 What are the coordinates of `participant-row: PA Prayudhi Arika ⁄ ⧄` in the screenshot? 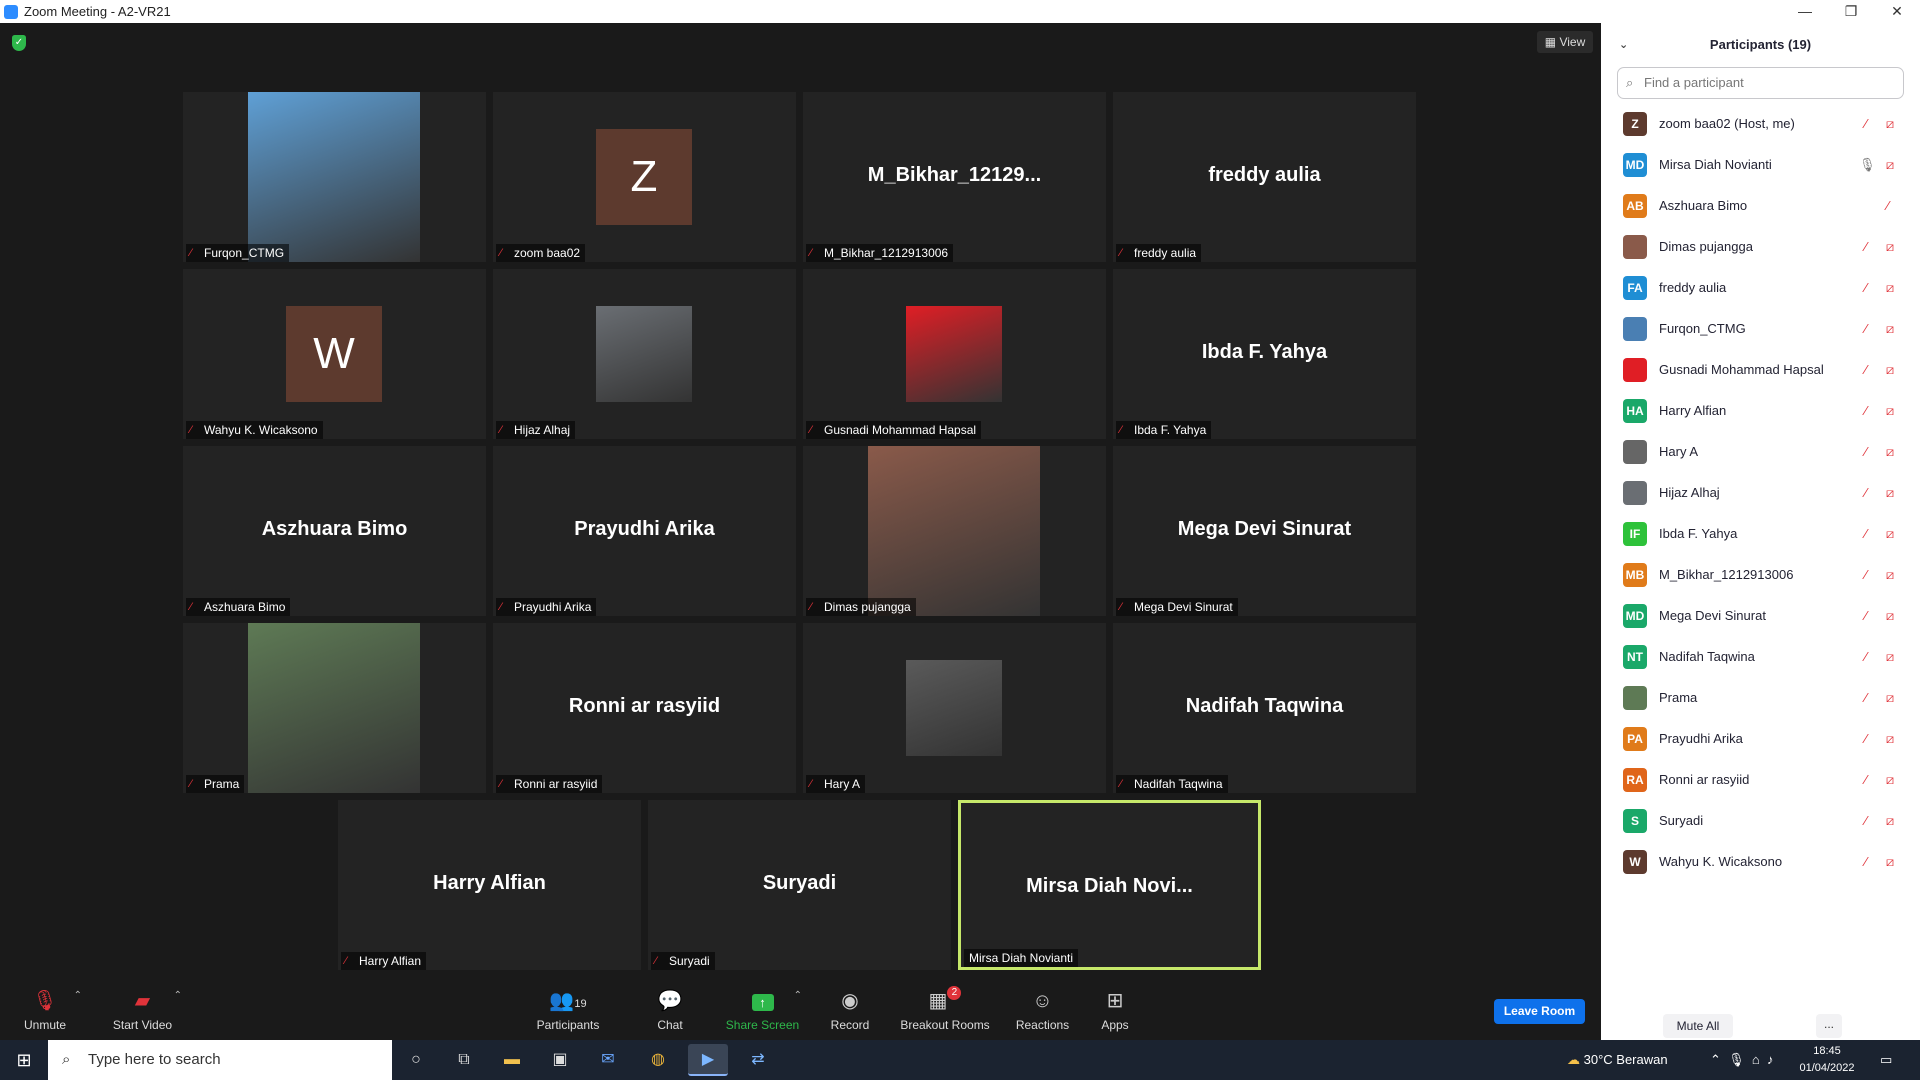 It's located at (1760, 738).